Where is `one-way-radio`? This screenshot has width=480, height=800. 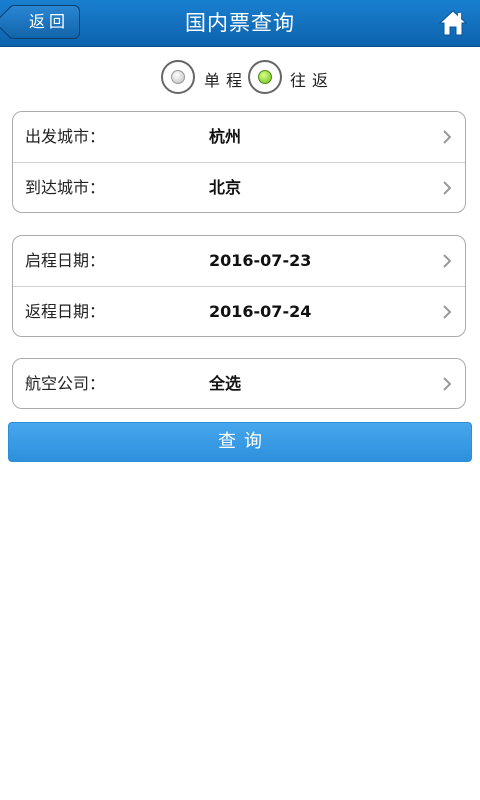
one-way-radio is located at coordinates (178, 77).